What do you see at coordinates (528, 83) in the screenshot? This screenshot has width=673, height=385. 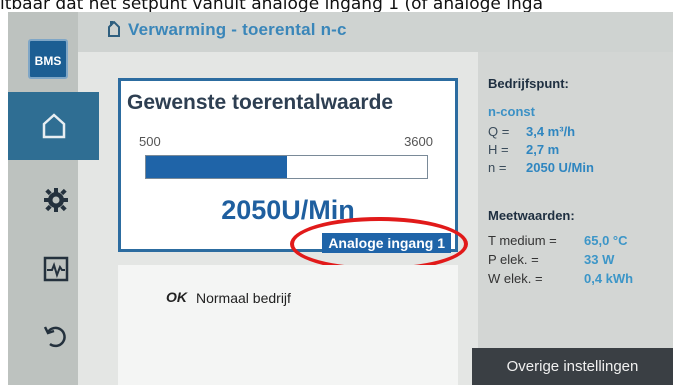 I see `operating-point-heading: Bedrijfspunt:` at bounding box center [528, 83].